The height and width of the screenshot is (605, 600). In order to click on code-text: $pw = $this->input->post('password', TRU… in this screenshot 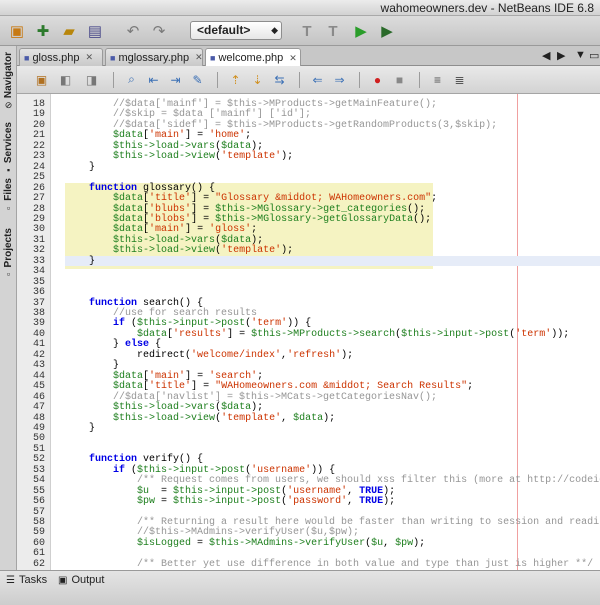, I will do `click(266, 502)`.